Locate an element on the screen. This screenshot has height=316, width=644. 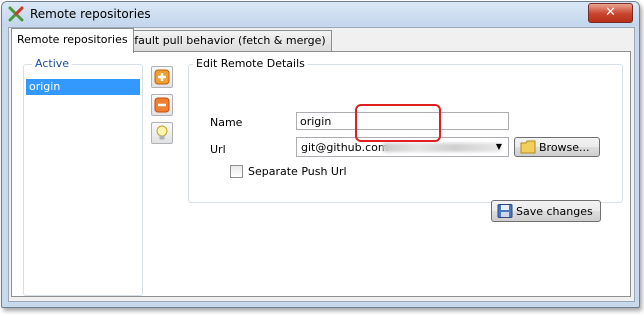
redacted-url-path is located at coordinates (442, 147).